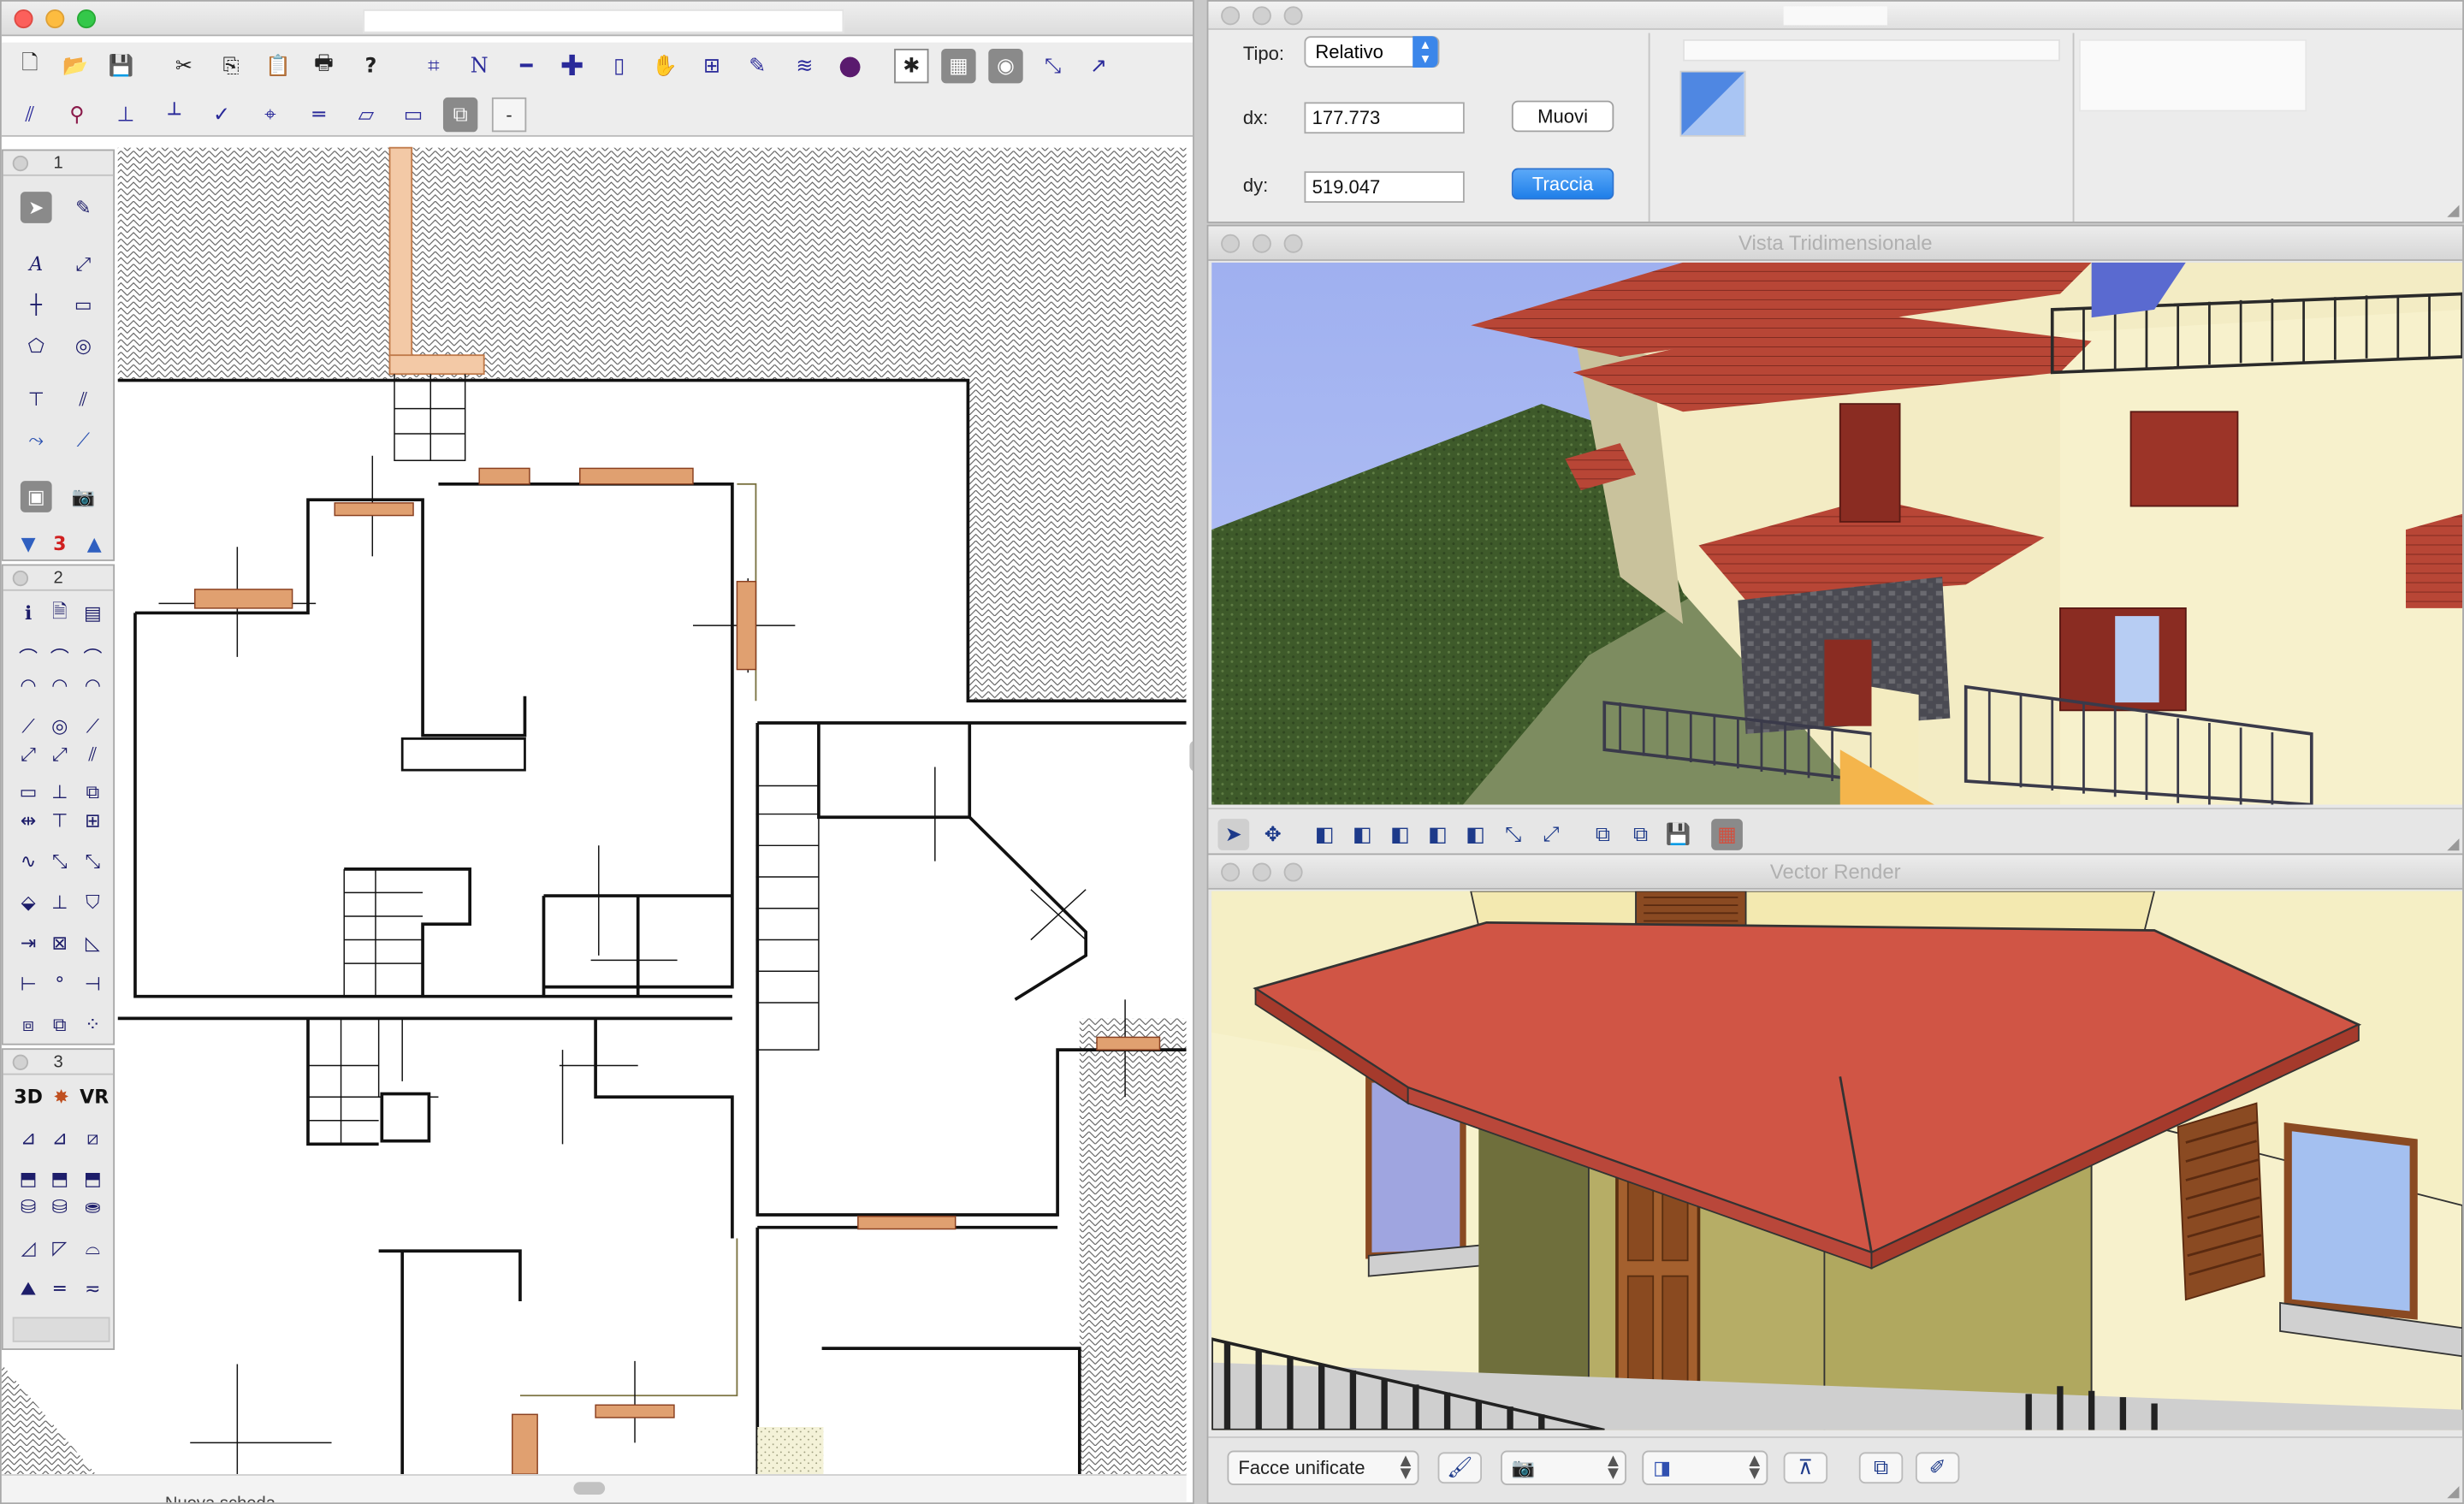  I want to click on edit-render-icon: ✐, so click(1937, 1468).